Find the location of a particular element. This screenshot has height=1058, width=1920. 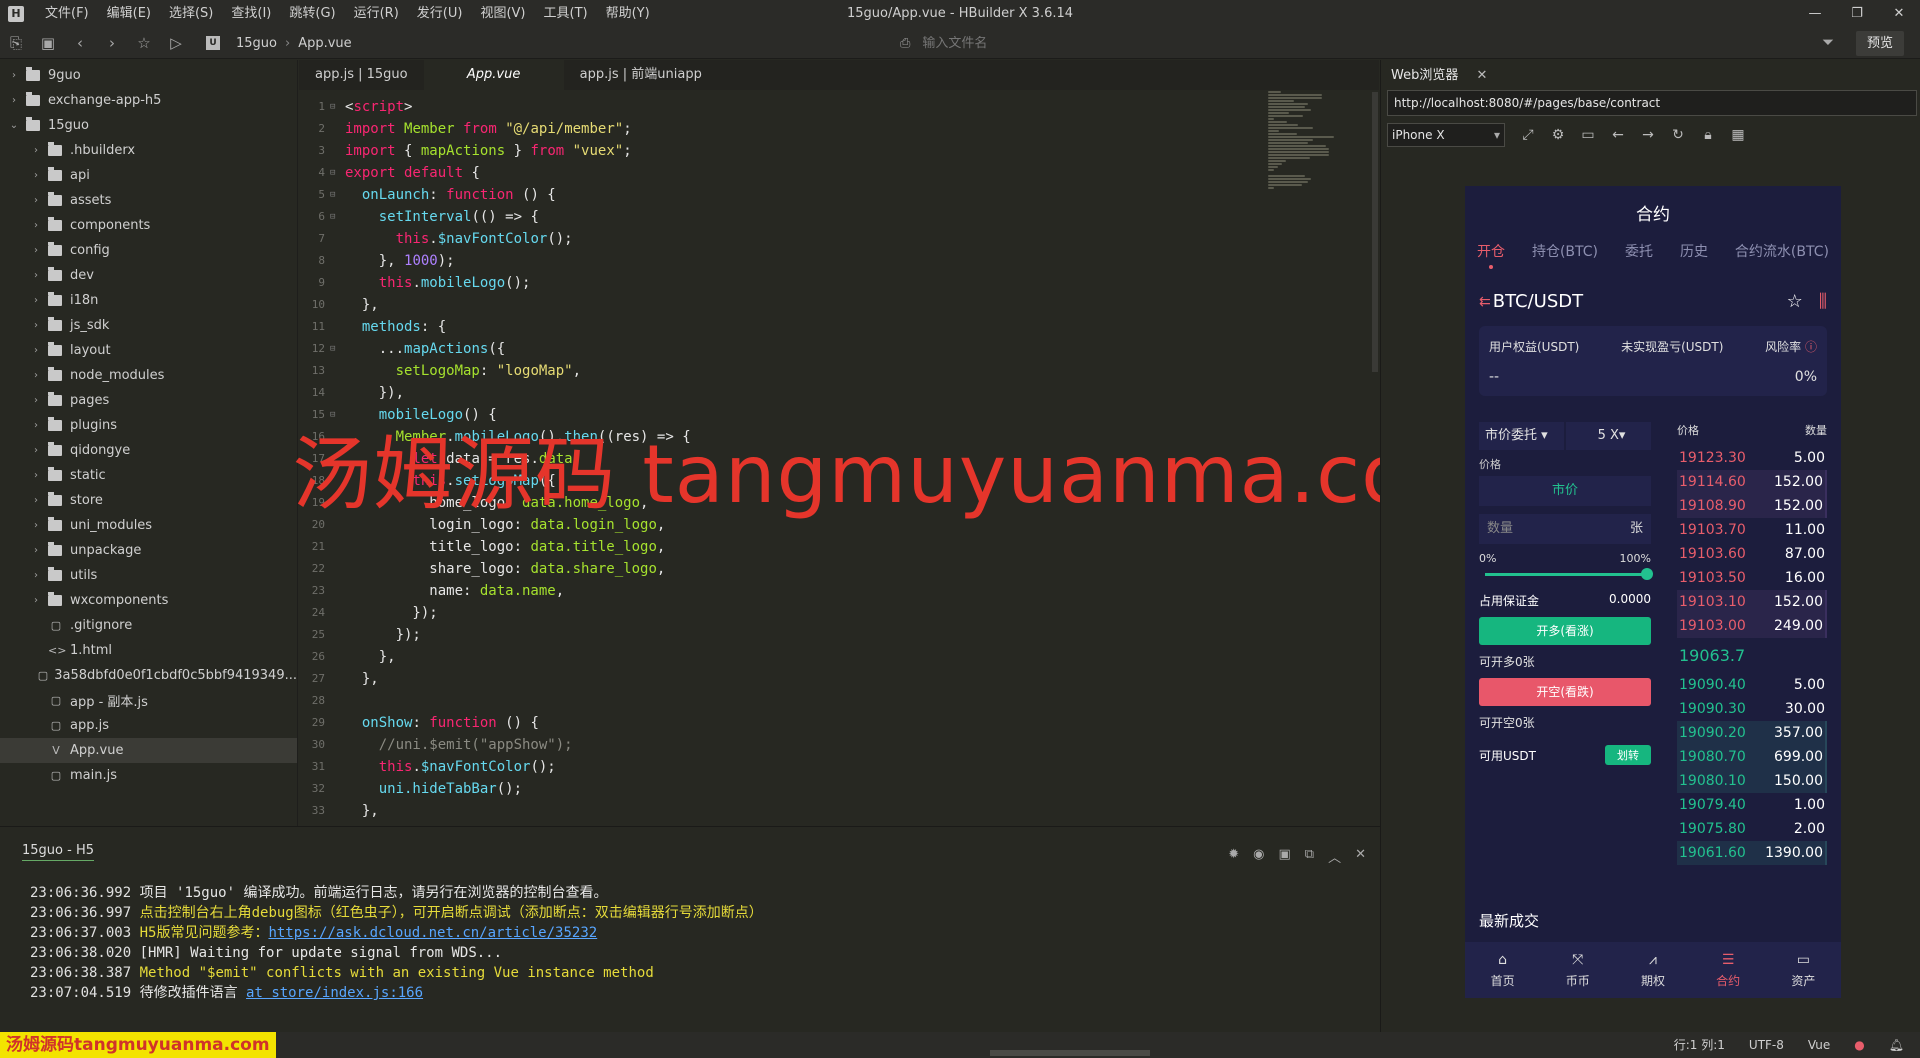

lock-icon: 🔒︎ is located at coordinates (1708, 135).